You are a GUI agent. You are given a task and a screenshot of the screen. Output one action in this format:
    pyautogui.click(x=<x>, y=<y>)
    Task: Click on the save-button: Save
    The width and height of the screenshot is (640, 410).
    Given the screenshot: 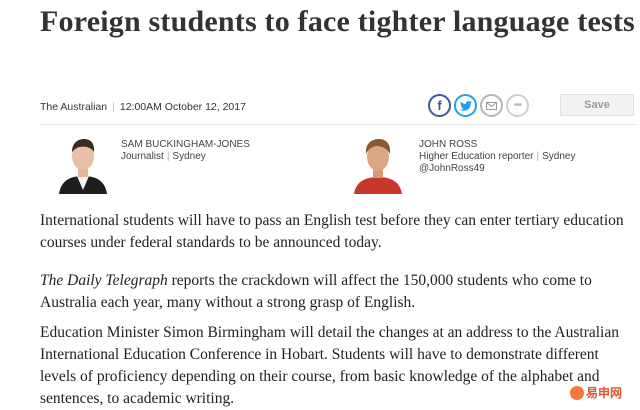 What is the action you would take?
    pyautogui.click(x=597, y=105)
    